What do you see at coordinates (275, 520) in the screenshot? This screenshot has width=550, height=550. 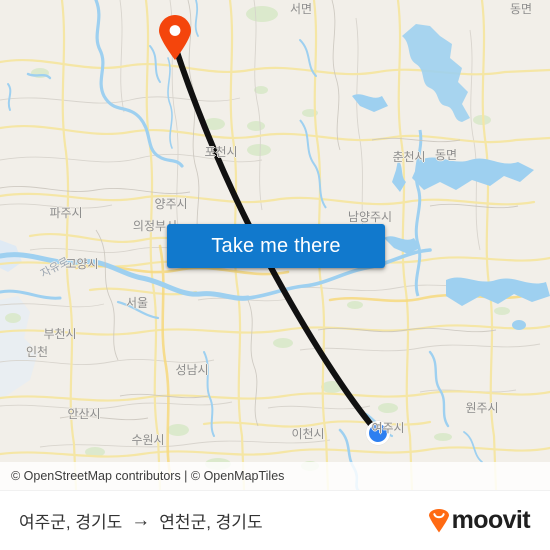 I see `footer-bar: 여주군, 경기도 → 연천군, 경기도 moovit` at bounding box center [275, 520].